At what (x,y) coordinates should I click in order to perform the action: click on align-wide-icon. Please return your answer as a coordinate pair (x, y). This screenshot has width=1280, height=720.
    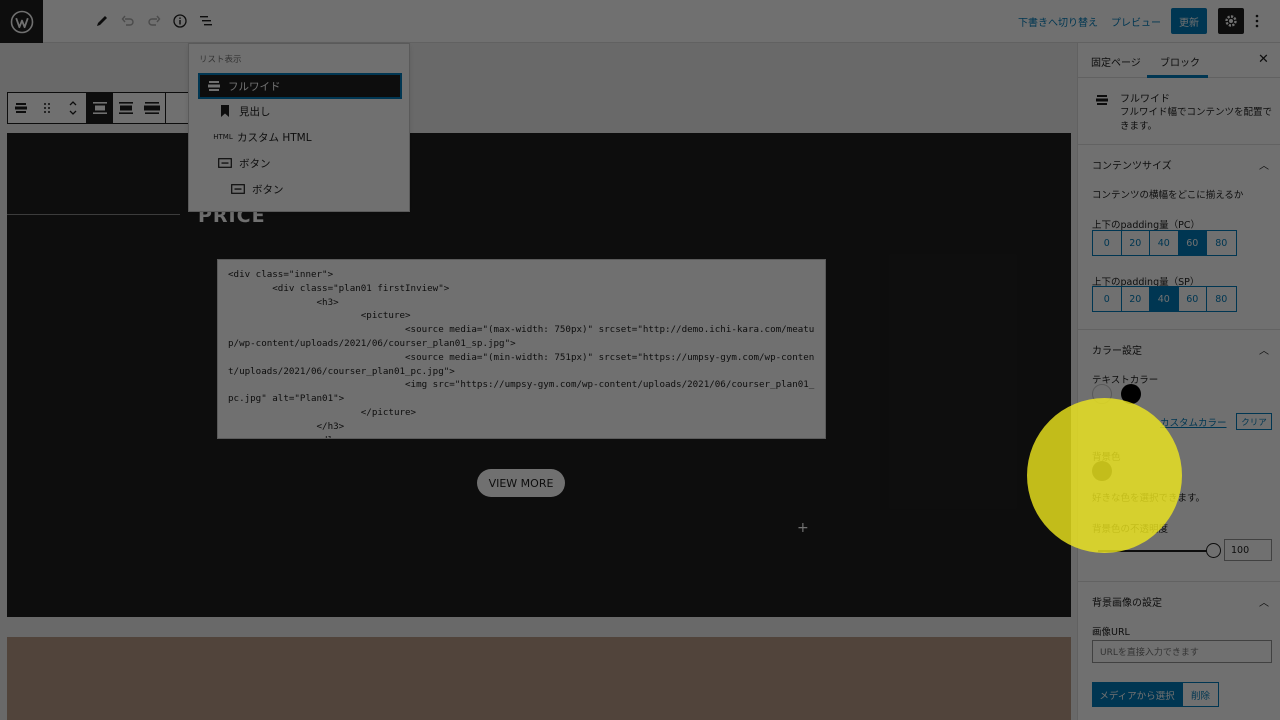
    Looking at the image, I should click on (100, 108).